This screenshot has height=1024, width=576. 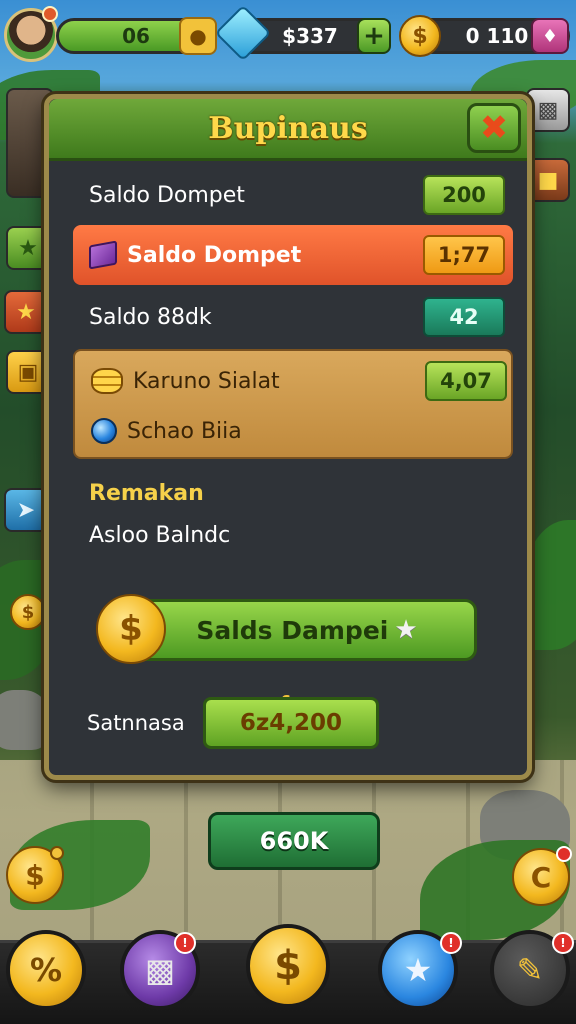 I want to click on trophy-icon: ★, so click(x=26, y=312).